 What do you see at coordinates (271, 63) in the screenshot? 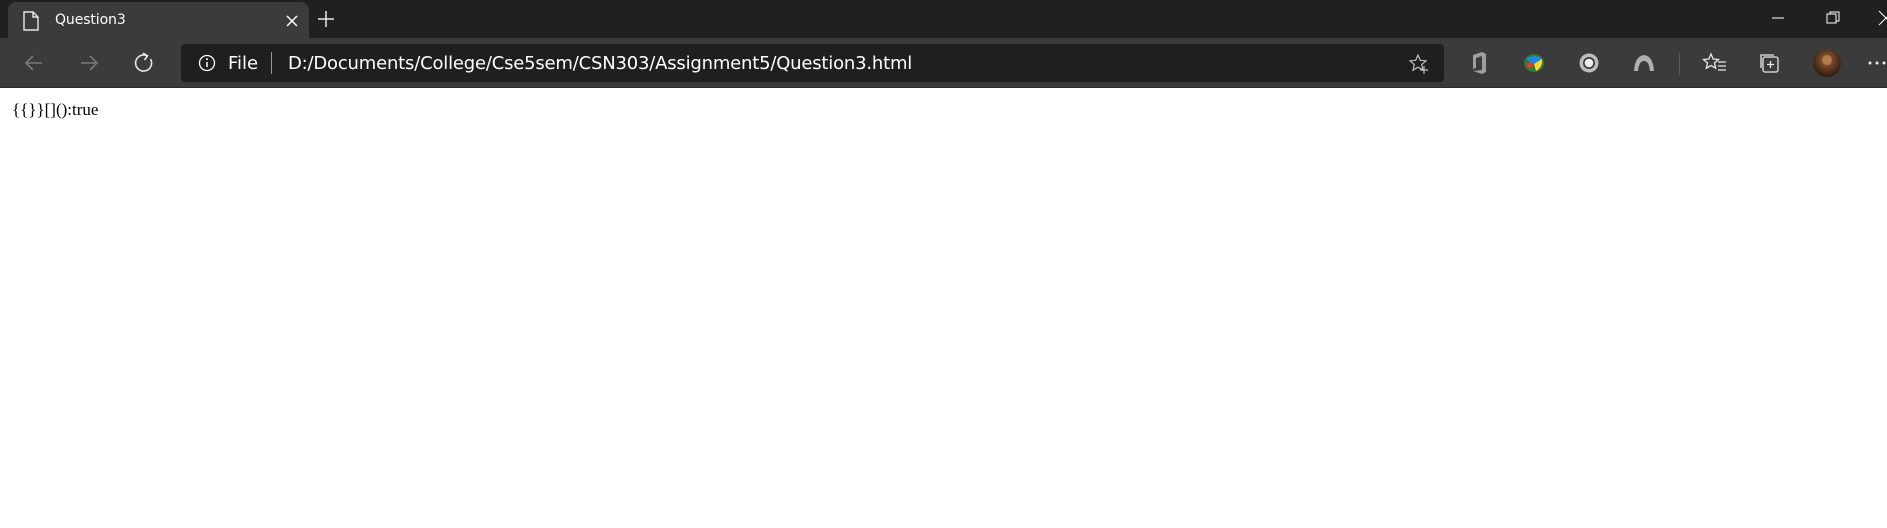
I see `address-divider` at bounding box center [271, 63].